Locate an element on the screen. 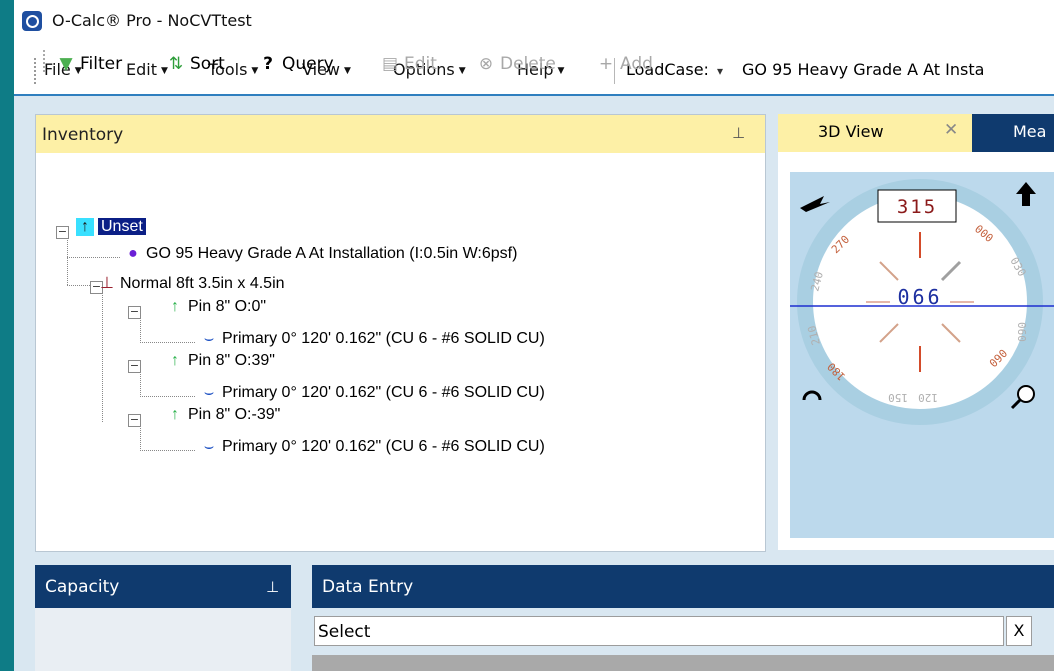 This screenshot has height=671, width=1054. zoom-handle-icon is located at coordinates (1016, 404).